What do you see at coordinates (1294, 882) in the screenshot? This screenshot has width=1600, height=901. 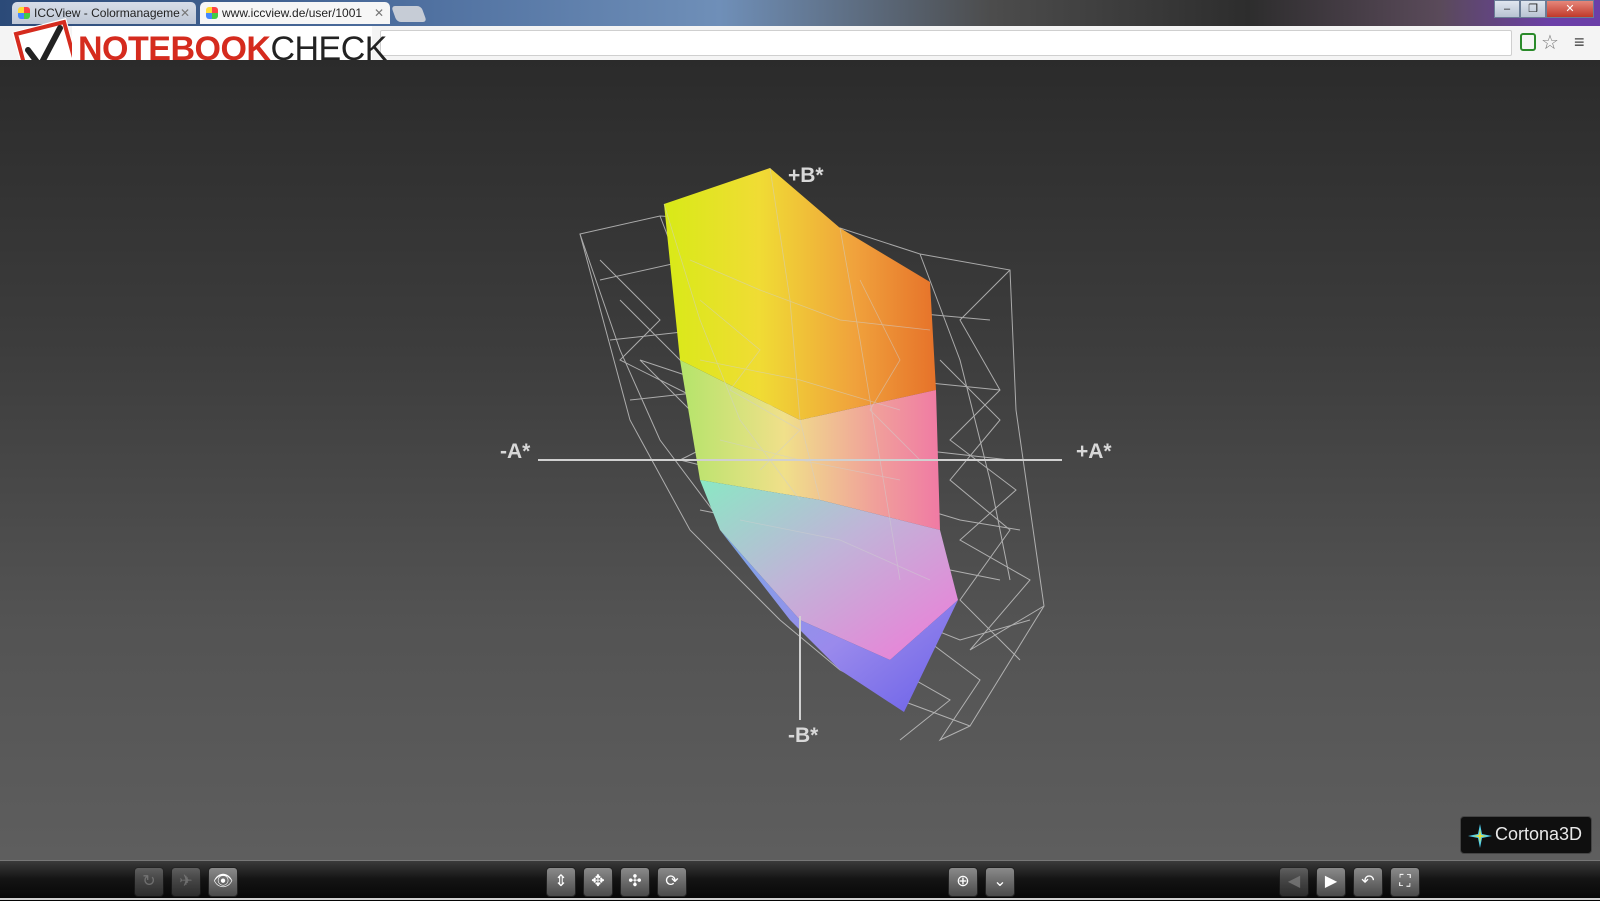 I see `previous-view-icon: ◀` at bounding box center [1294, 882].